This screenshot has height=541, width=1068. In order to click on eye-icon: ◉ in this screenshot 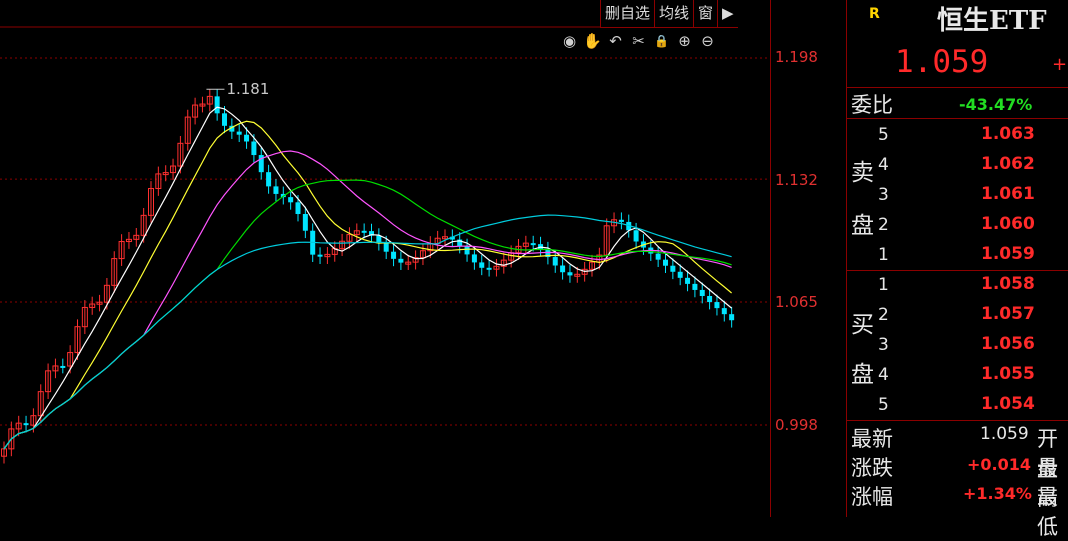, I will do `click(569, 41)`.